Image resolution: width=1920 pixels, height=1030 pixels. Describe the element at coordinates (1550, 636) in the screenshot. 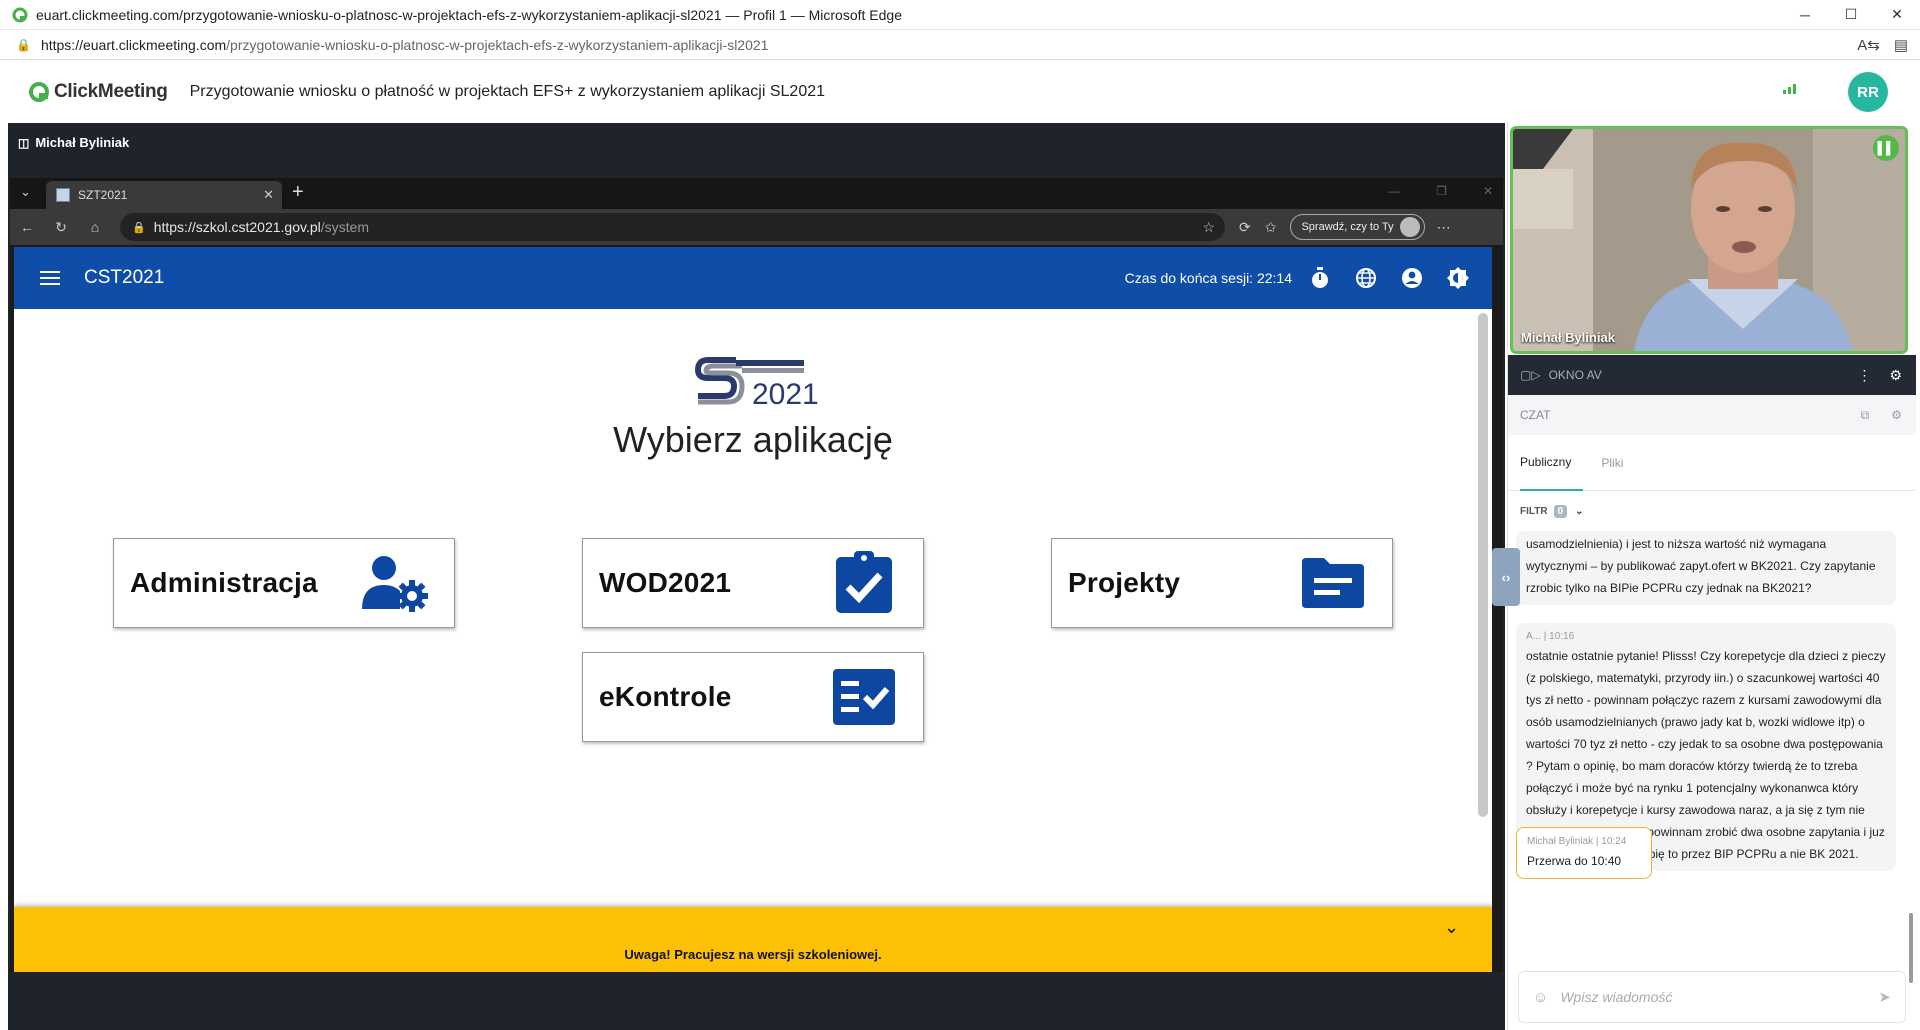

I see `message-meta: A... | 10:16` at that location.